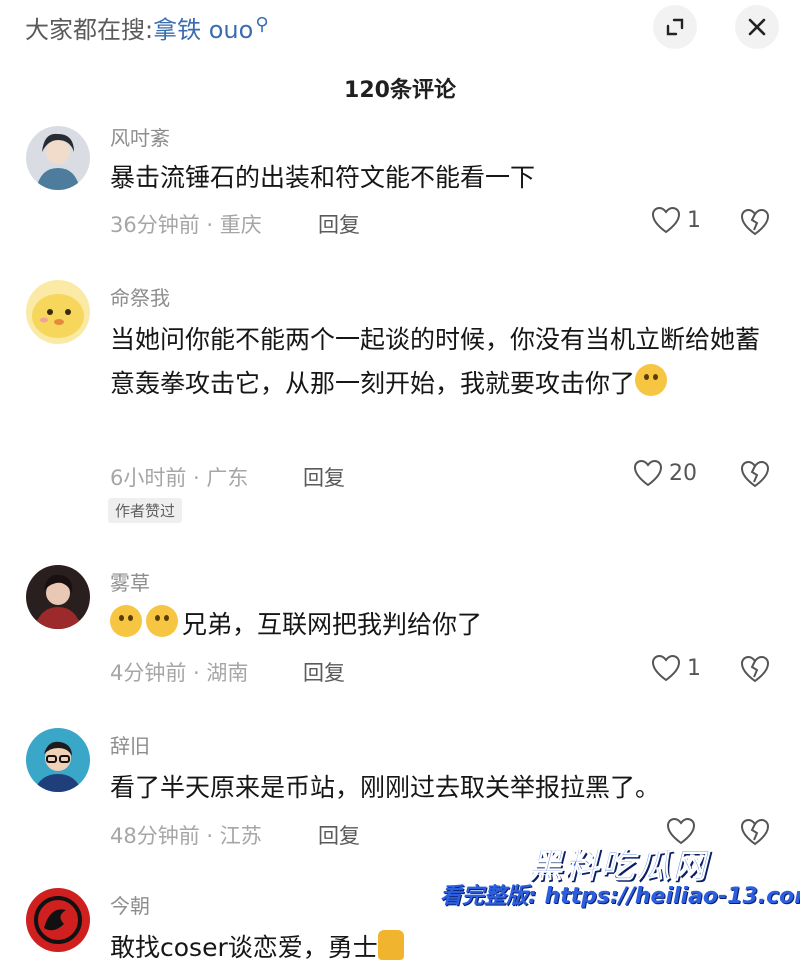 The width and height of the screenshot is (800, 974). What do you see at coordinates (140, 296) in the screenshot?
I see `comment-author: 命祭我` at bounding box center [140, 296].